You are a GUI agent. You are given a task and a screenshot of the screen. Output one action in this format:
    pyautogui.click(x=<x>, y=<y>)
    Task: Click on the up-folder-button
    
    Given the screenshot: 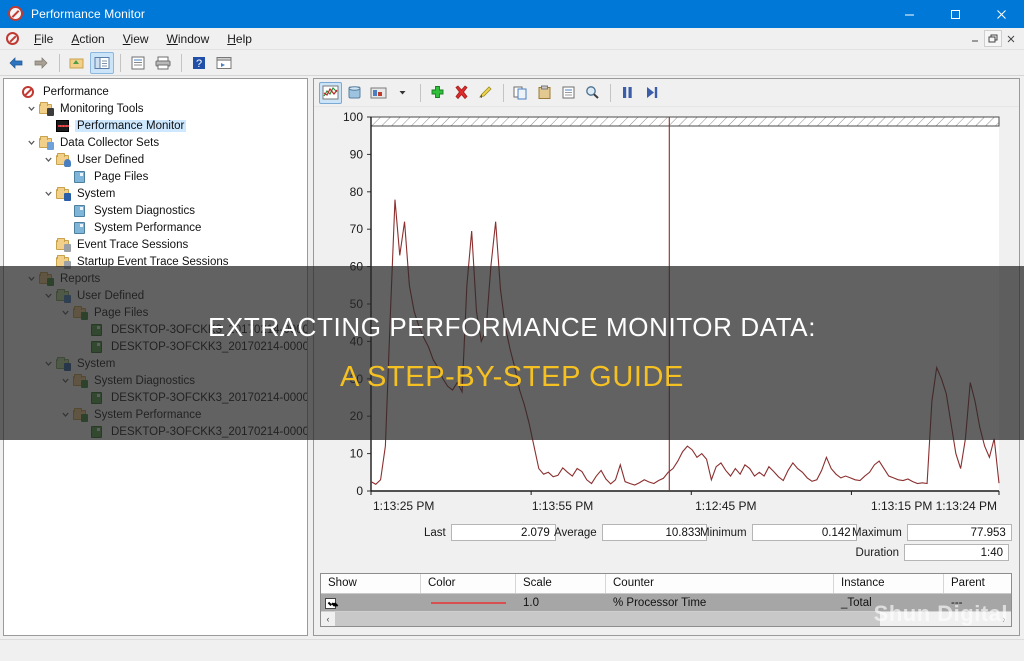 What is the action you would take?
    pyautogui.click(x=77, y=63)
    